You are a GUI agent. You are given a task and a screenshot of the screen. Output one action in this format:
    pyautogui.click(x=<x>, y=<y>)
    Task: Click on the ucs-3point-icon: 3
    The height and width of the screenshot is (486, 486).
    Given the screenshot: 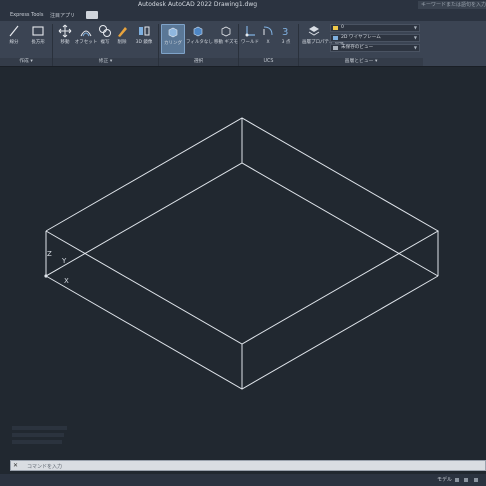 What is the action you would take?
    pyautogui.click(x=285, y=32)
    